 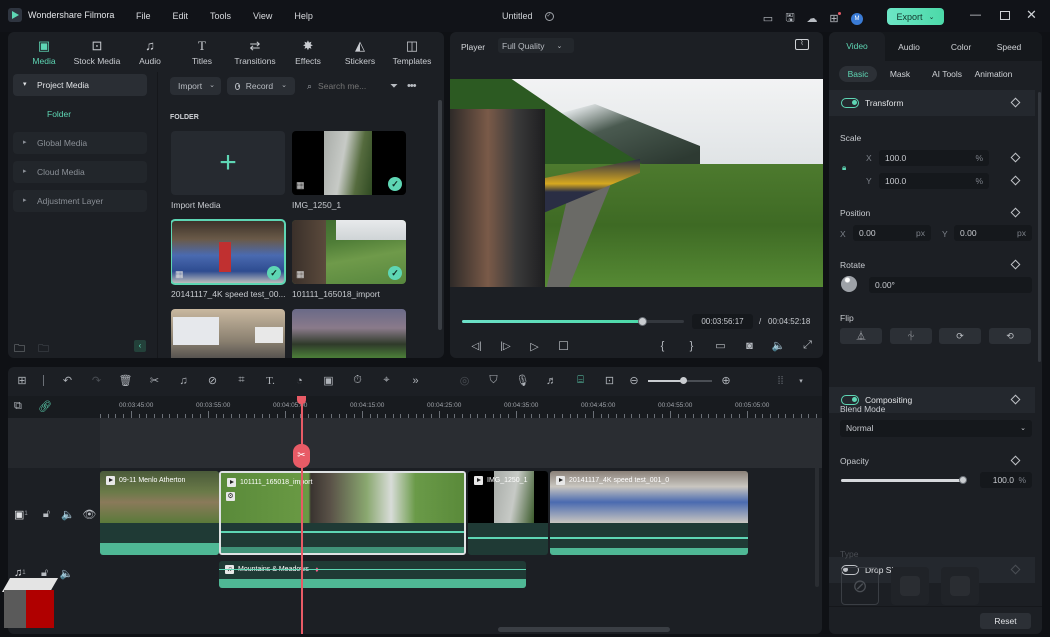 What do you see at coordinates (844, 168) in the screenshot?
I see `lock-ratio-icon: 🔒︎` at bounding box center [844, 168].